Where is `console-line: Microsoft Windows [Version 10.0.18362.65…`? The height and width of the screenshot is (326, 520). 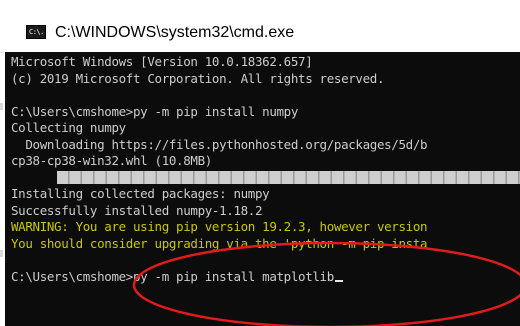 console-line: Microsoft Windows [Version 10.0.18362.65… is located at coordinates (162, 61).